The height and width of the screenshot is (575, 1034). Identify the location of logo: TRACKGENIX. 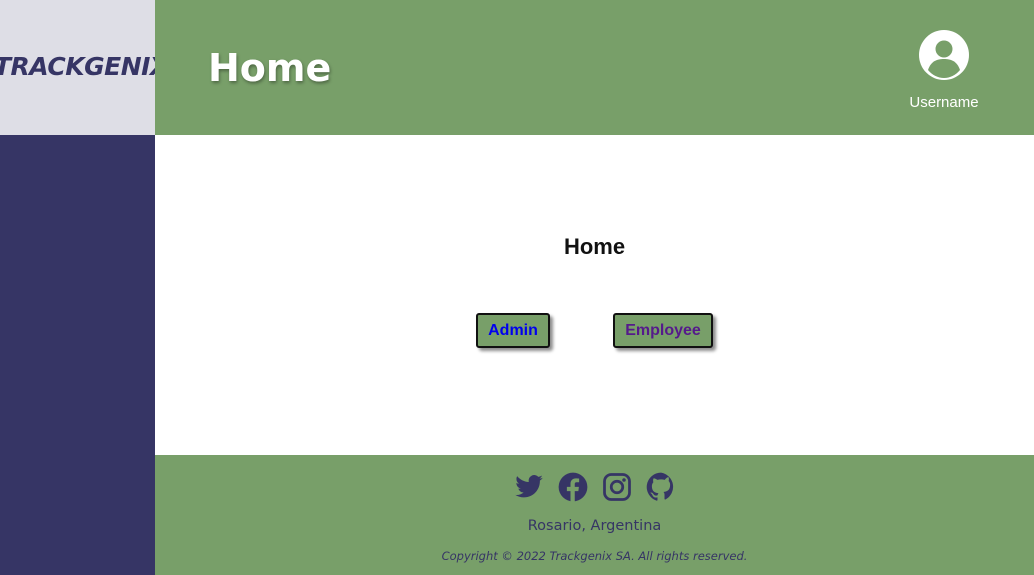
(77, 66).